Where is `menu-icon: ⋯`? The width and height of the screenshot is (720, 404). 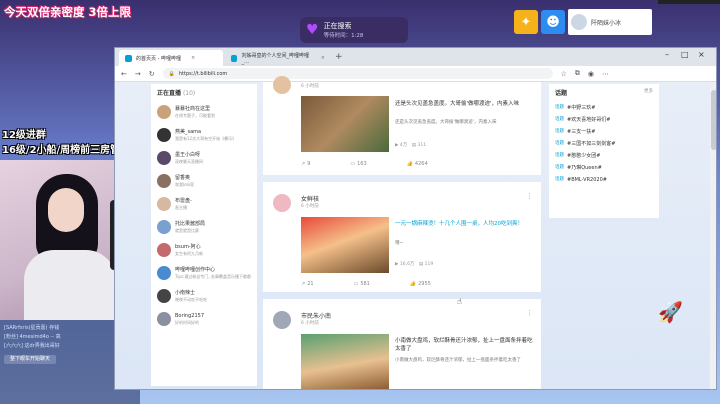
menu-icon: ⋯ is located at coordinates (605, 74).